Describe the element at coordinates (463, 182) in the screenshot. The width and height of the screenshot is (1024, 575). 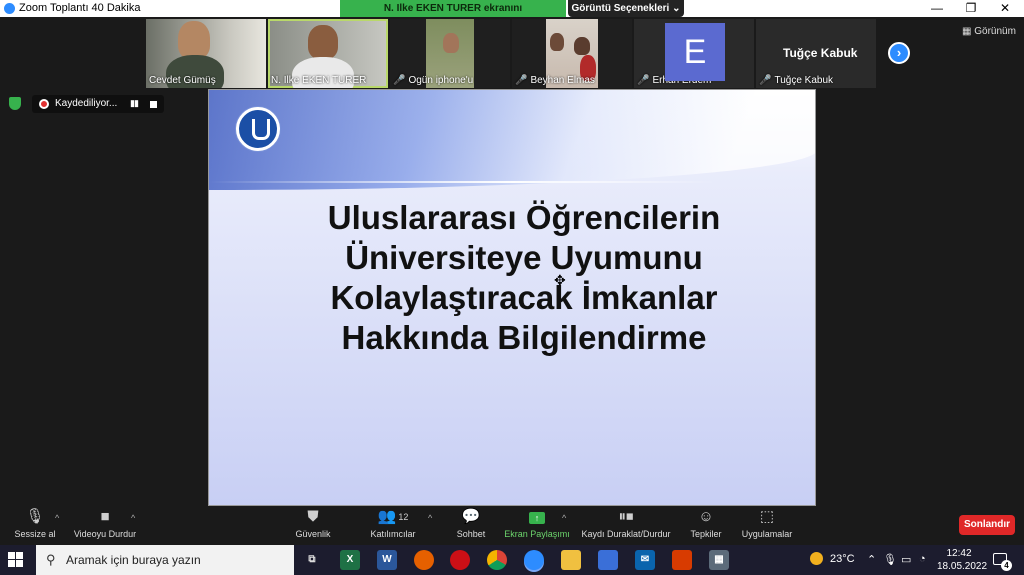
I see `slide-divider` at that location.